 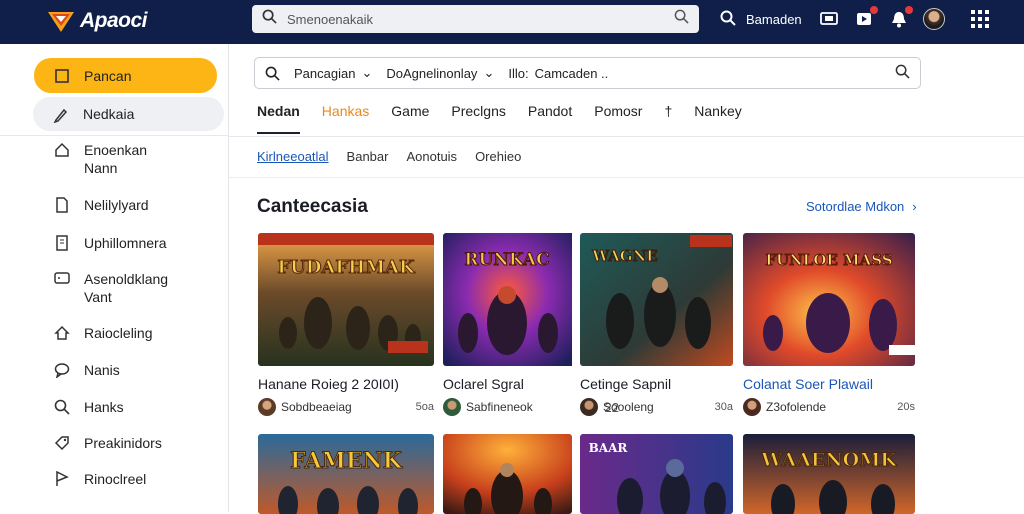 I want to click on cast-icon, so click(x=829, y=19).